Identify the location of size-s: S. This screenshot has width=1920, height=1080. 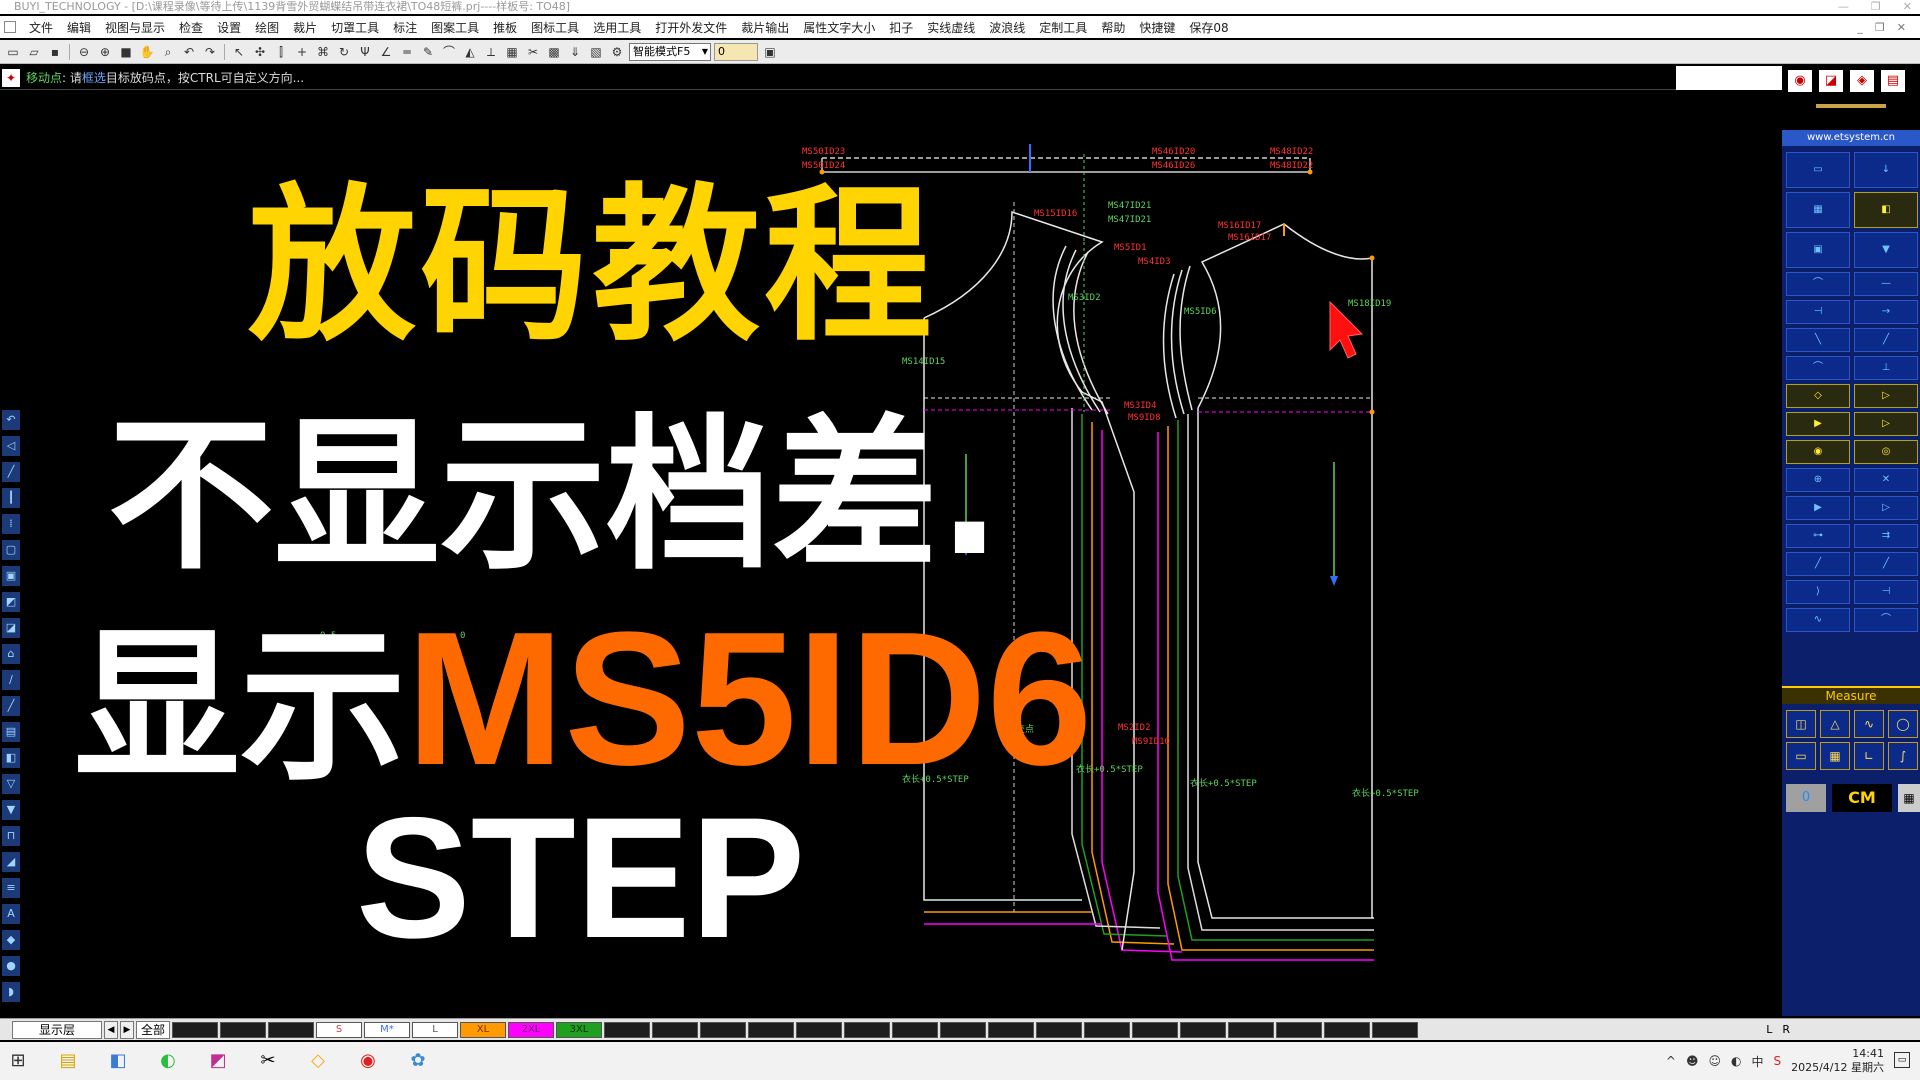
(339, 1029).